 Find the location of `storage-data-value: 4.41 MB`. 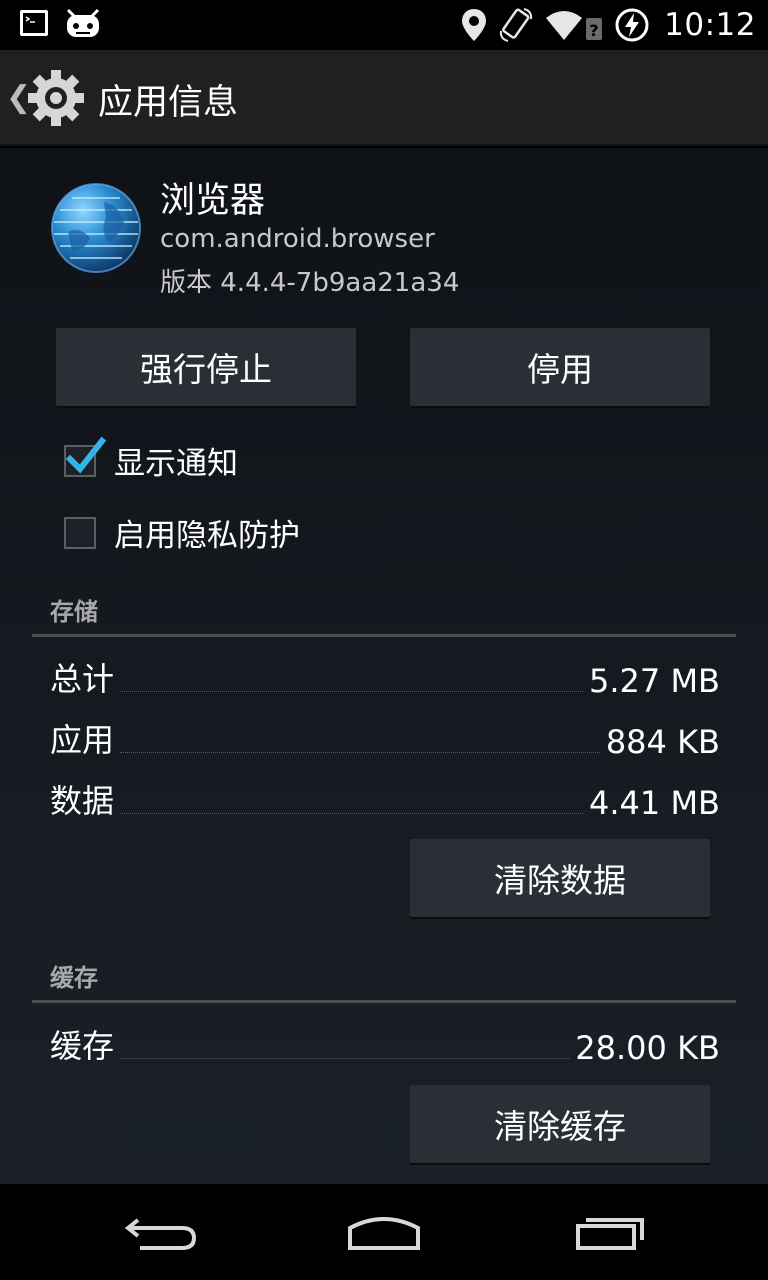

storage-data-value: 4.41 MB is located at coordinates (654, 803).